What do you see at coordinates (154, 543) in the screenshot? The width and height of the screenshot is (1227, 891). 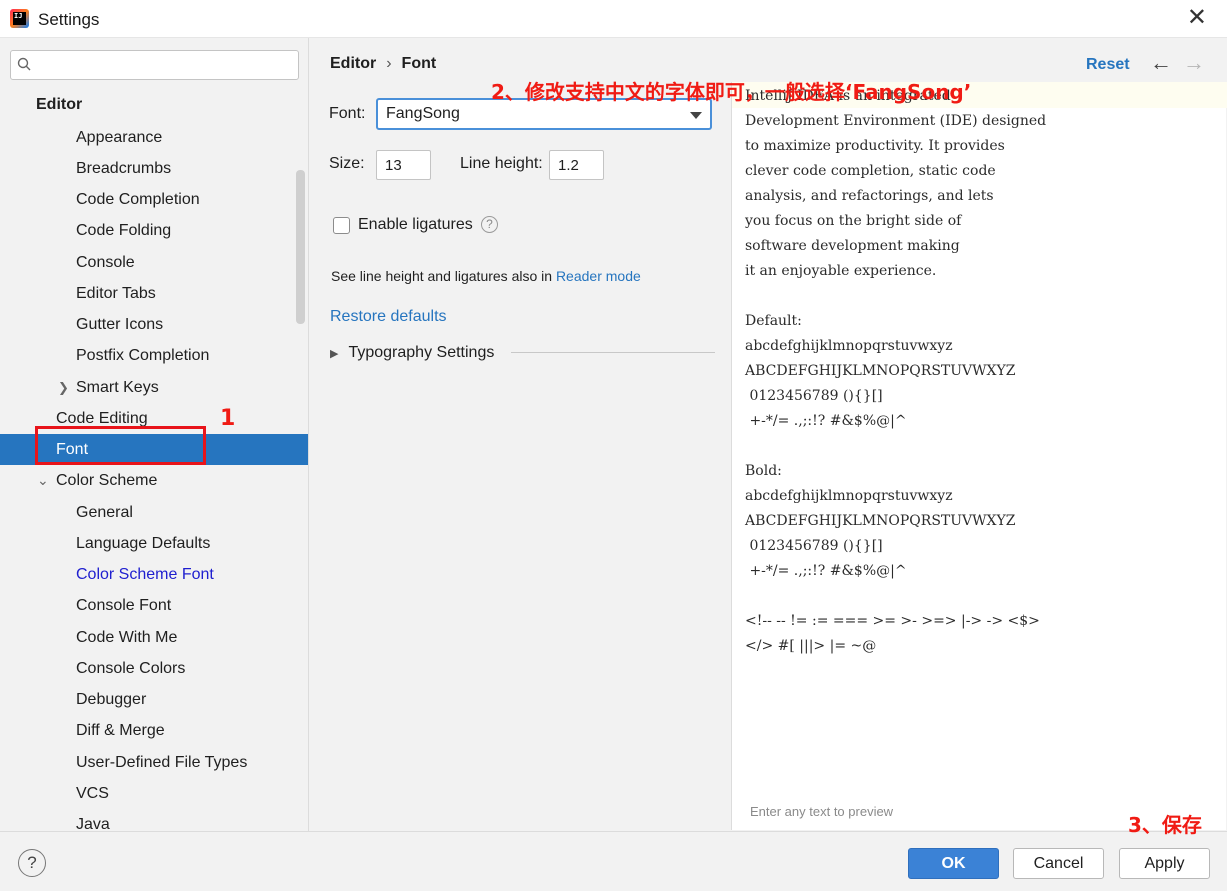 I see `sidebar-item-language-defaults: Language Defaults` at bounding box center [154, 543].